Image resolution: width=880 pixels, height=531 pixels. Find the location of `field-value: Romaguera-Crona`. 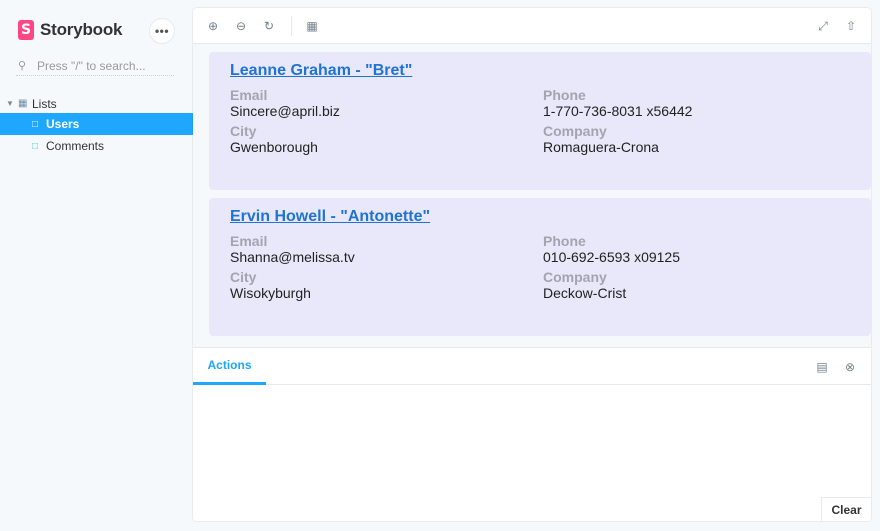

field-value: Romaguera-Crona is located at coordinates (601, 147).